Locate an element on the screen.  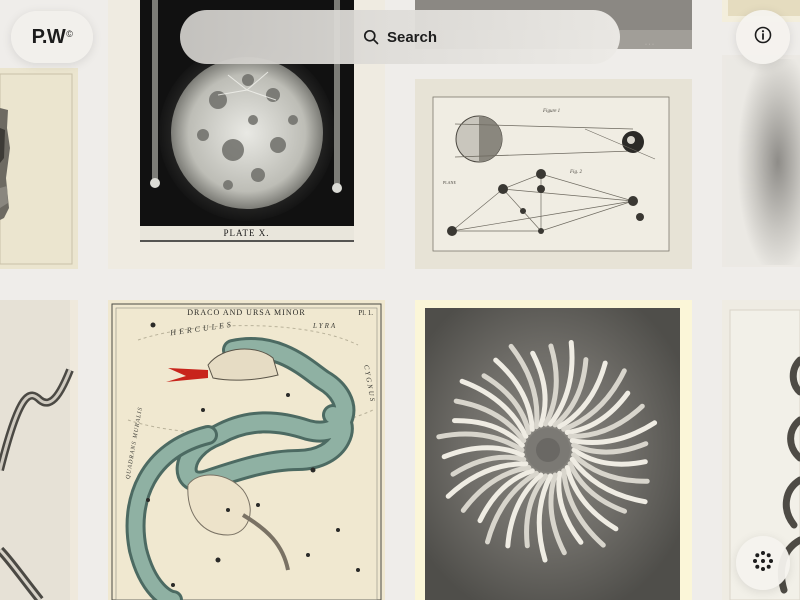
plate-number: Pl. 1. is located at coordinates (365, 313).